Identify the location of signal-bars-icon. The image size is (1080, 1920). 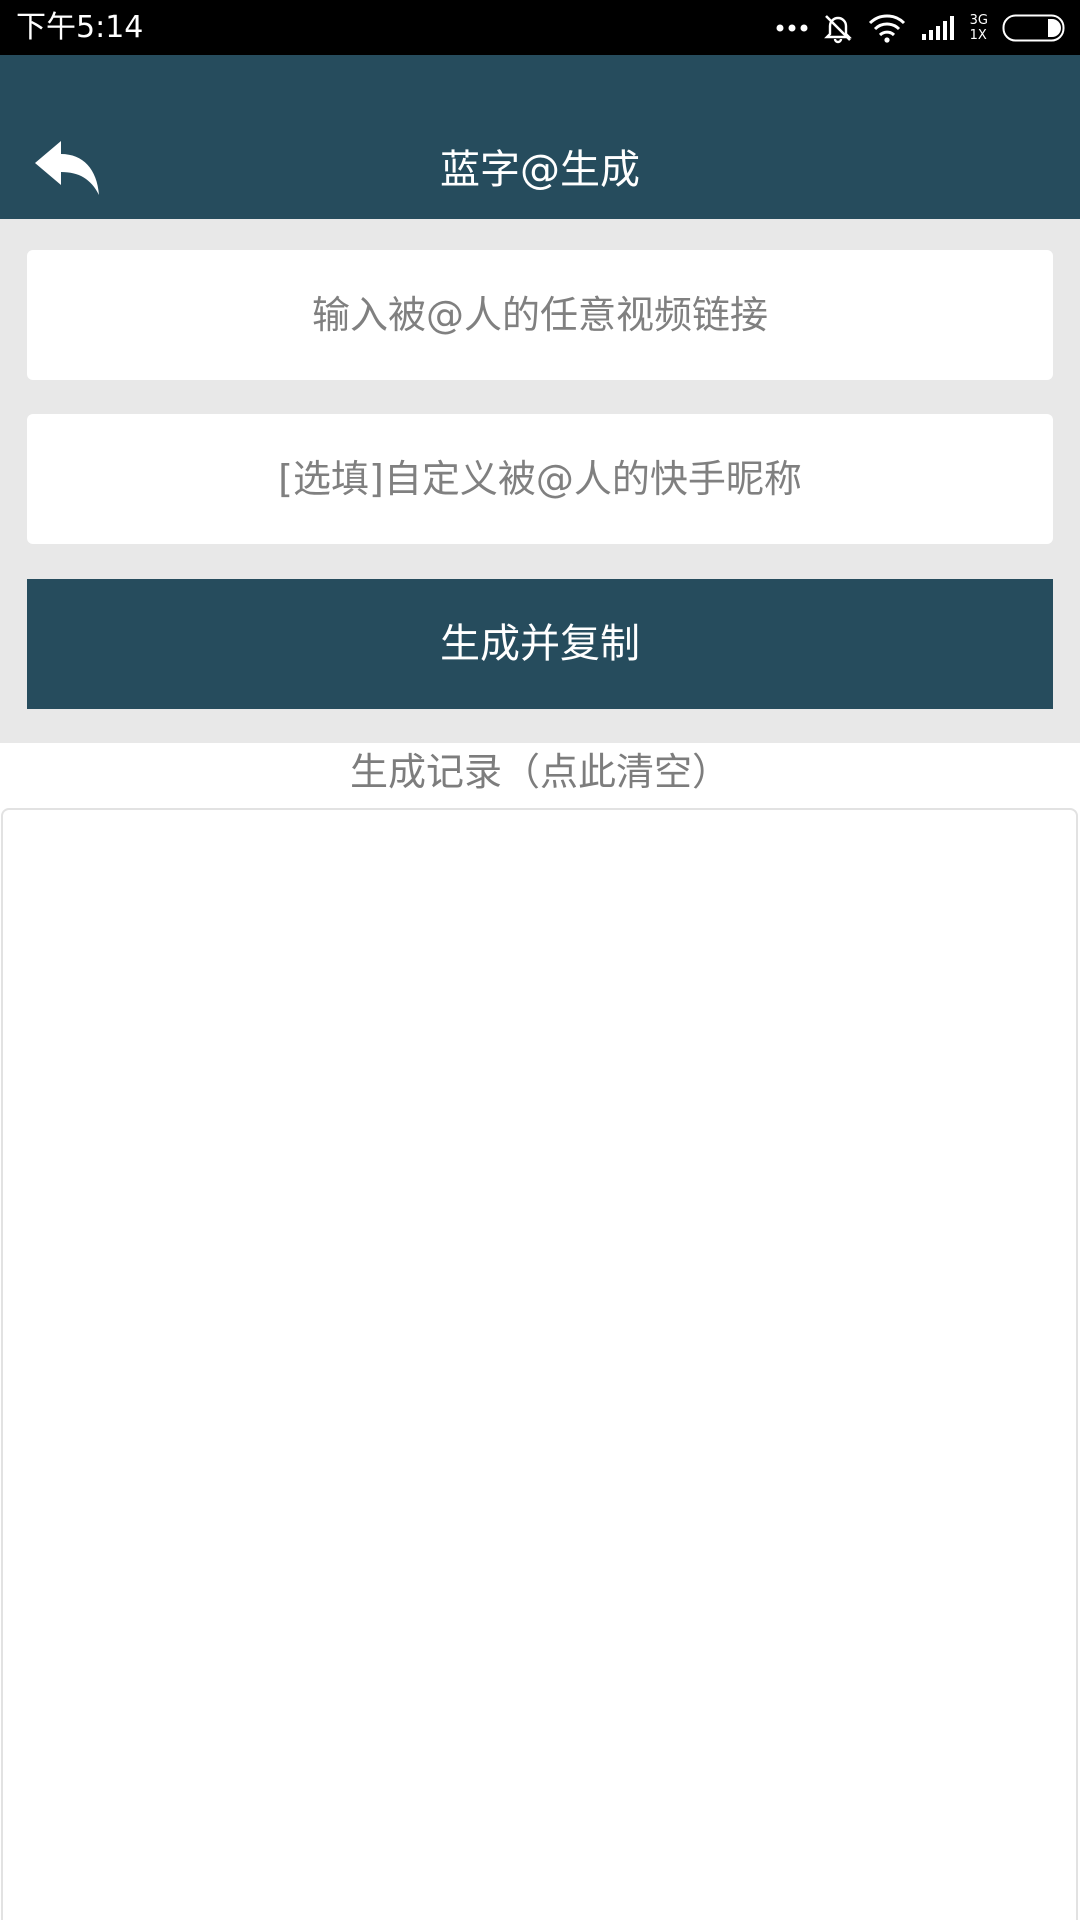
(937, 28).